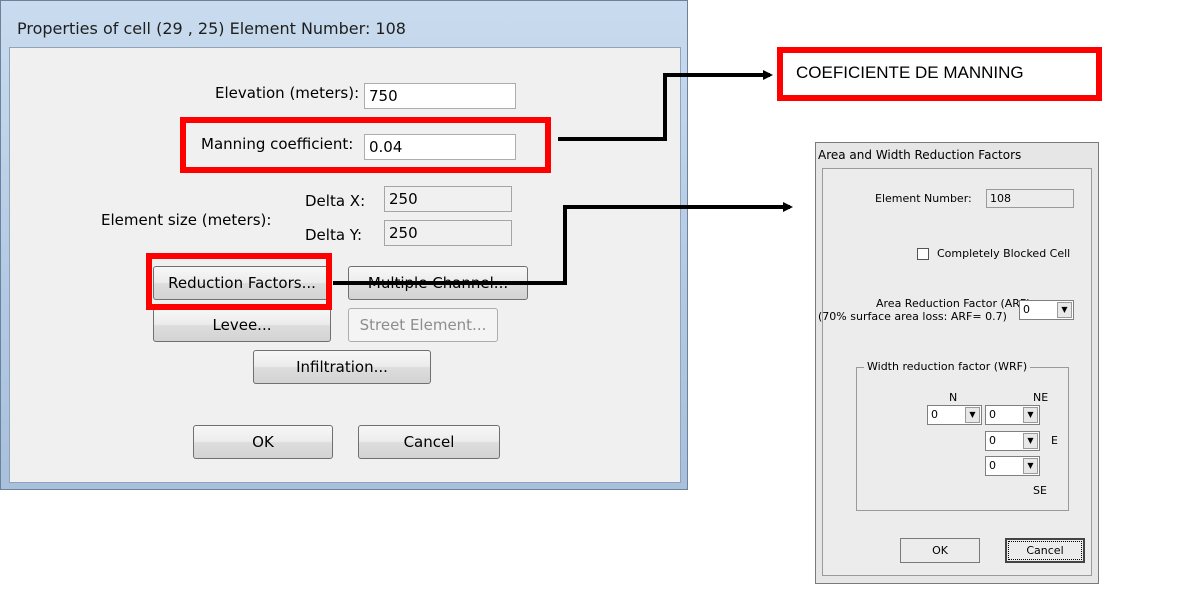  I want to click on arf-label: Area Reduction Factor (ARF):, so click(955, 303).